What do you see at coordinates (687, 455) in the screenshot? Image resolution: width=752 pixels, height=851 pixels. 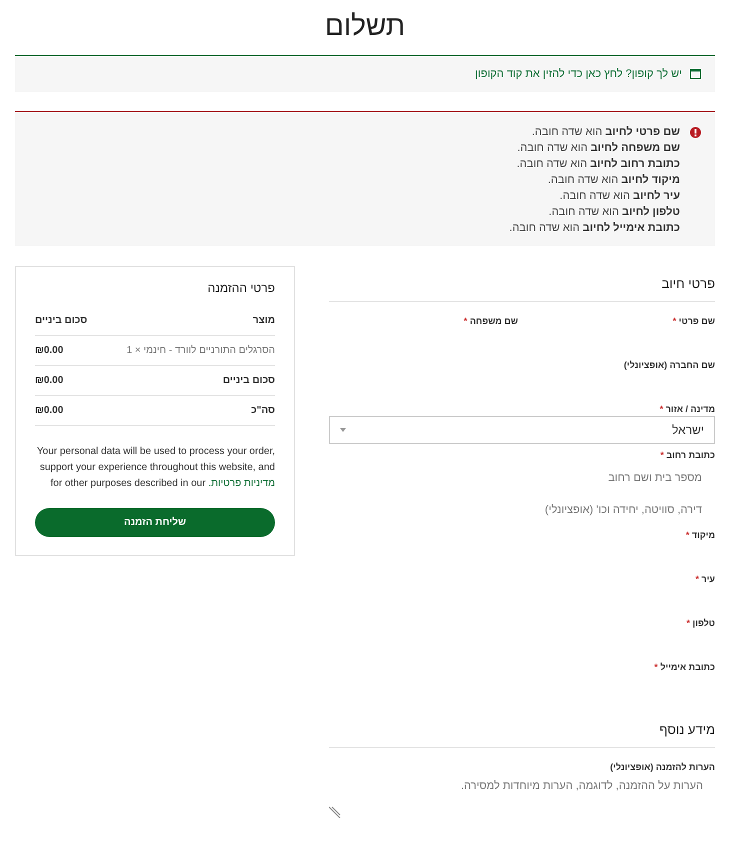 I see `field-label: כתובת רחוב *` at bounding box center [687, 455].